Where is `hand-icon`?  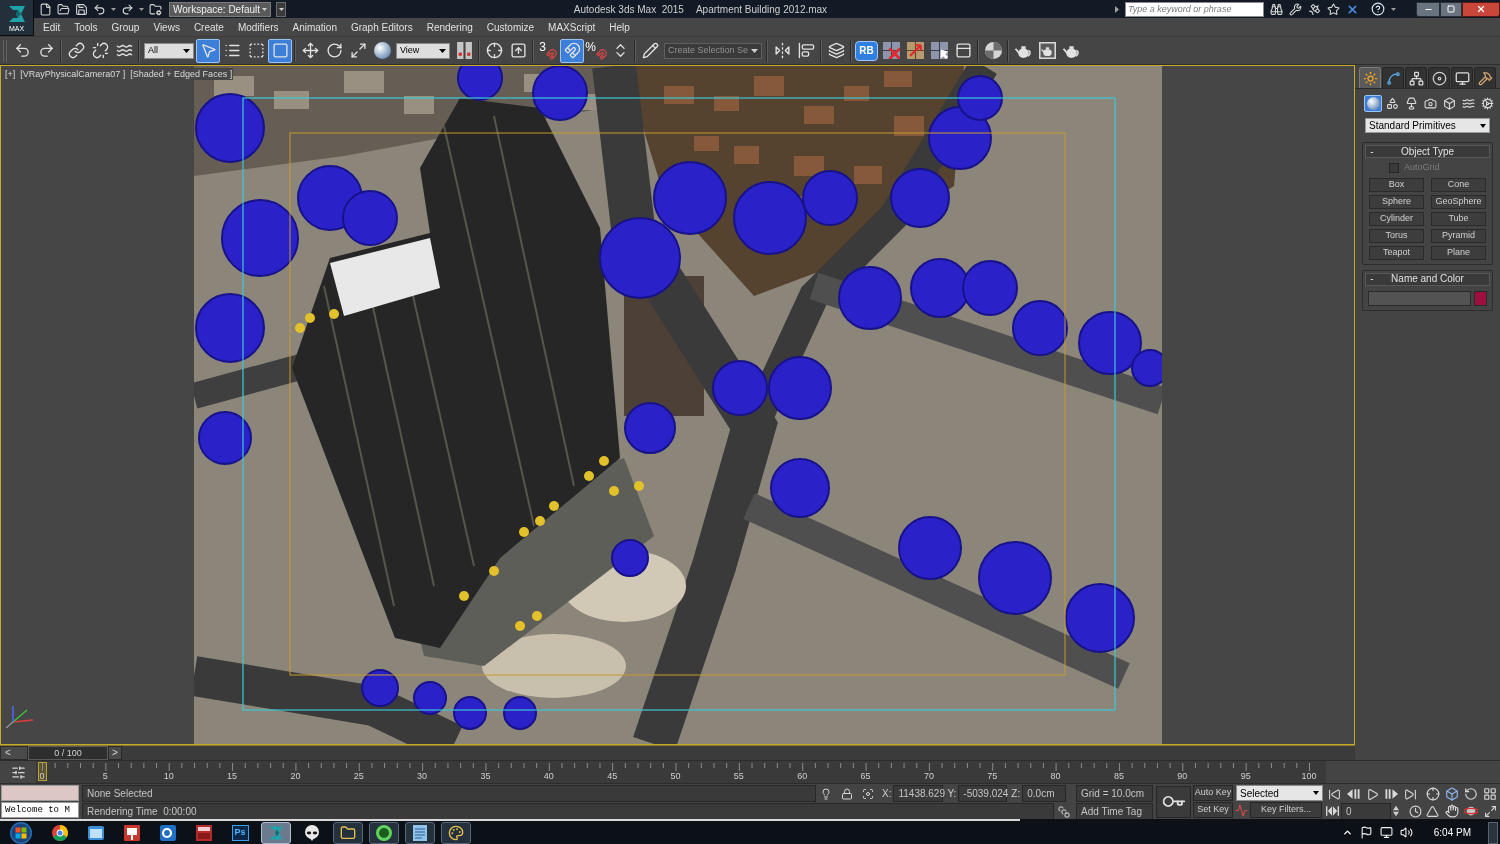 hand-icon is located at coordinates (1451, 811).